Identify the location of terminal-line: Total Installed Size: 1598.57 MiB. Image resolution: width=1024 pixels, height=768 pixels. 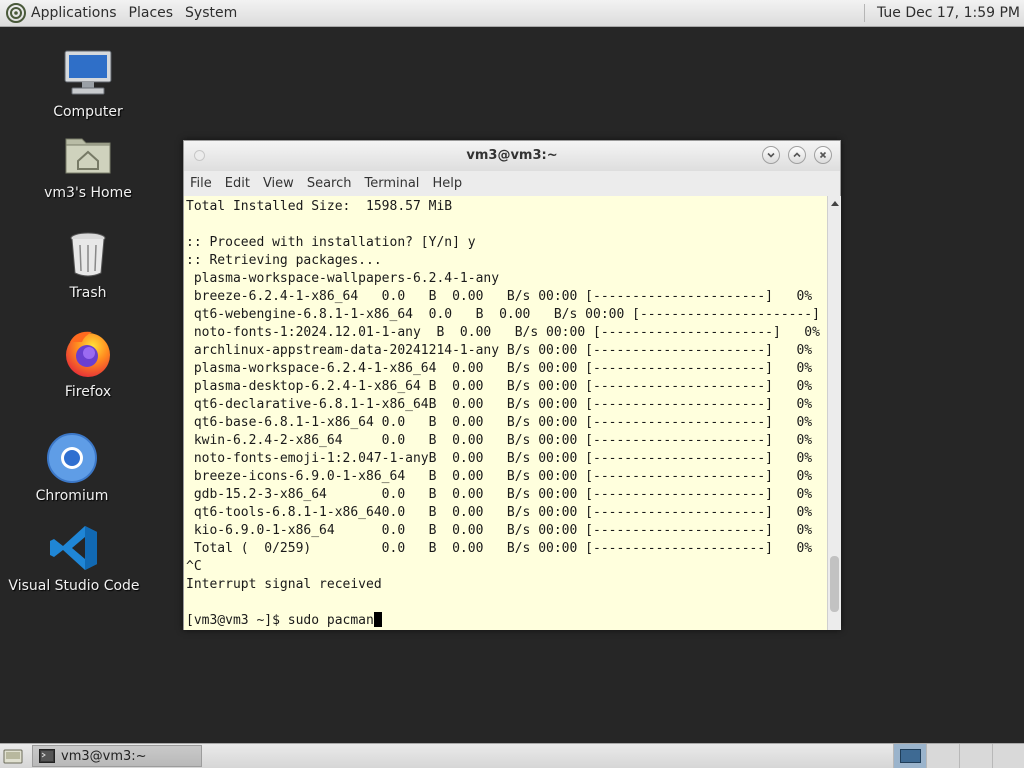
(319, 206).